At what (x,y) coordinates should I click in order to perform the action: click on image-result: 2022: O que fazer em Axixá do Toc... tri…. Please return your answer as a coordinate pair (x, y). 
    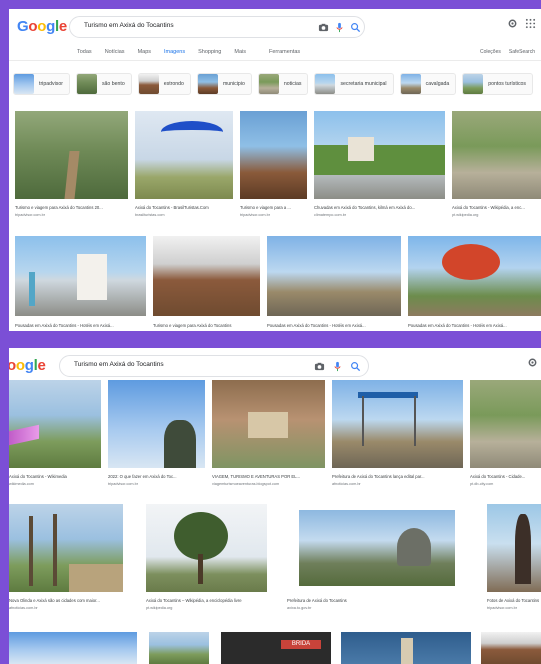
    Looking at the image, I should click on (156, 436).